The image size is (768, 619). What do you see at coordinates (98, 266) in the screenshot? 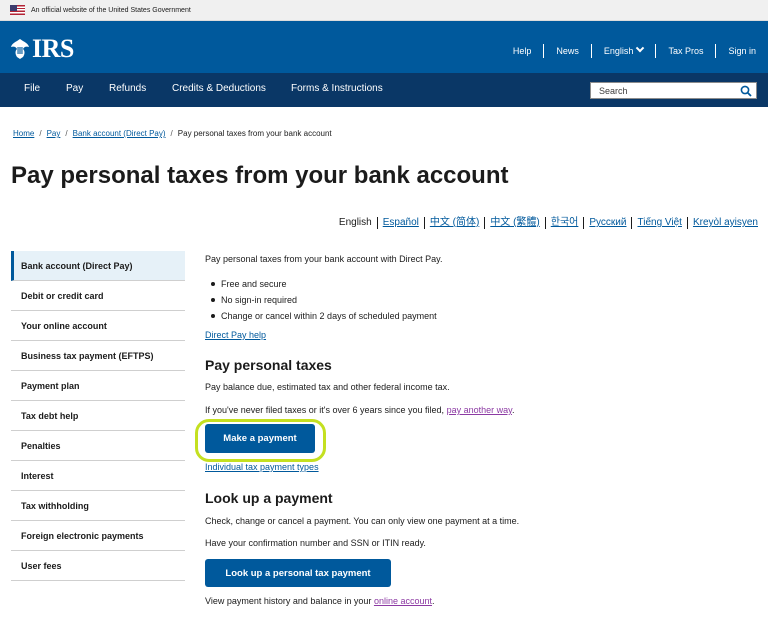
I see `sidebar-item-bank-account: Bank account (Direct Pay)` at bounding box center [98, 266].